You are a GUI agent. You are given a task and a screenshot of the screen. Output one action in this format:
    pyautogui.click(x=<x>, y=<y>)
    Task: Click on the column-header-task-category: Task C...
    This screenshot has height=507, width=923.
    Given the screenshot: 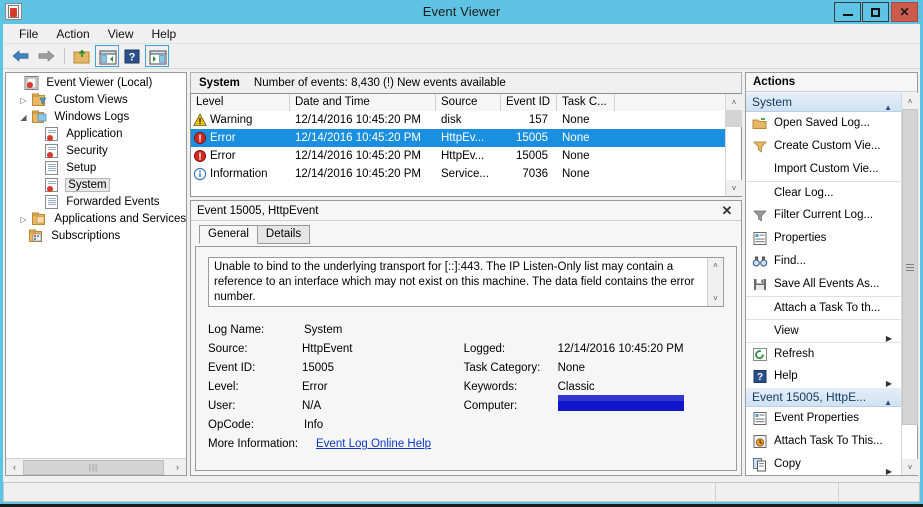 What is the action you would take?
    pyautogui.click(x=586, y=102)
    